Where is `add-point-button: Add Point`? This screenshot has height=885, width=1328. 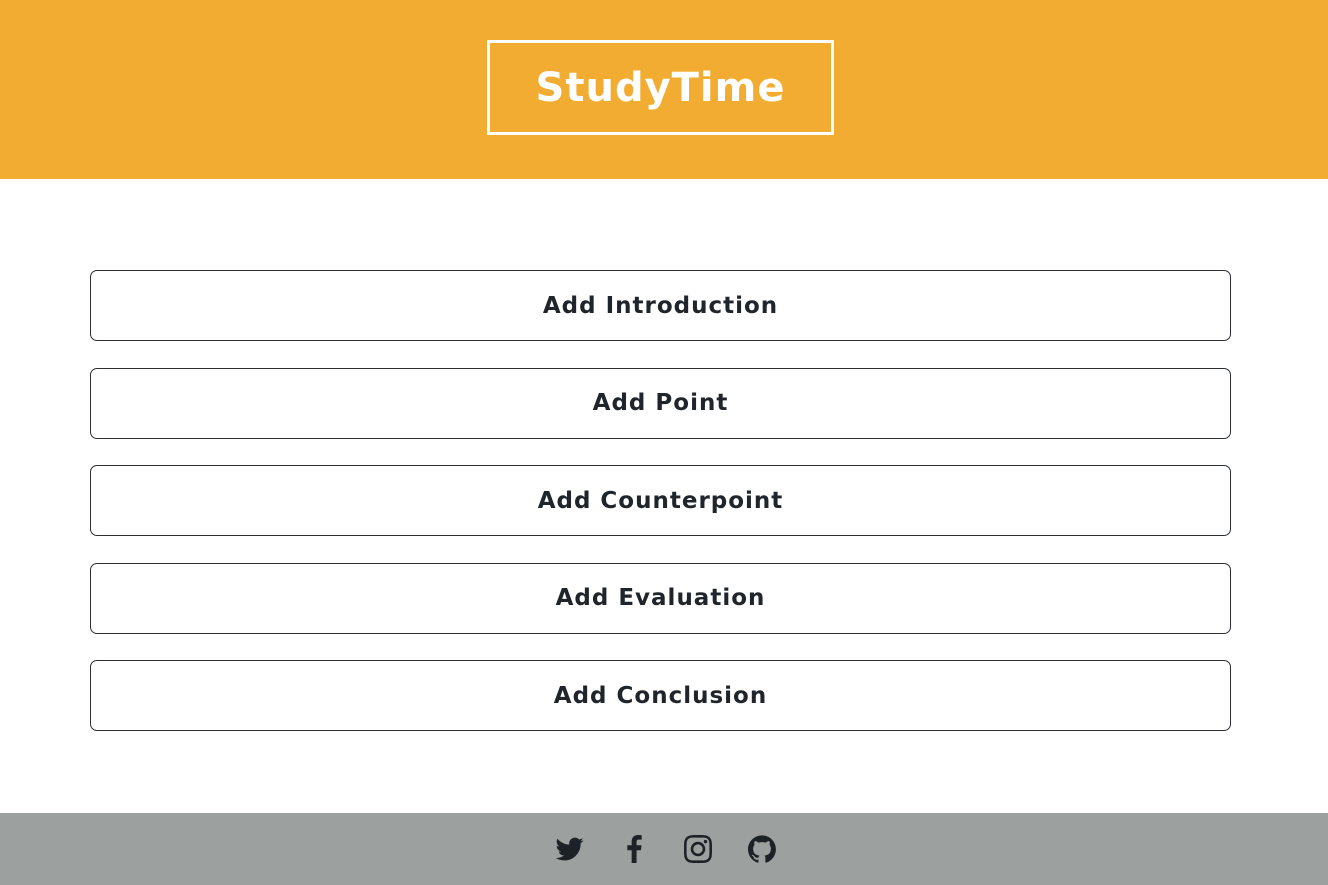 add-point-button: Add Point is located at coordinates (660, 403).